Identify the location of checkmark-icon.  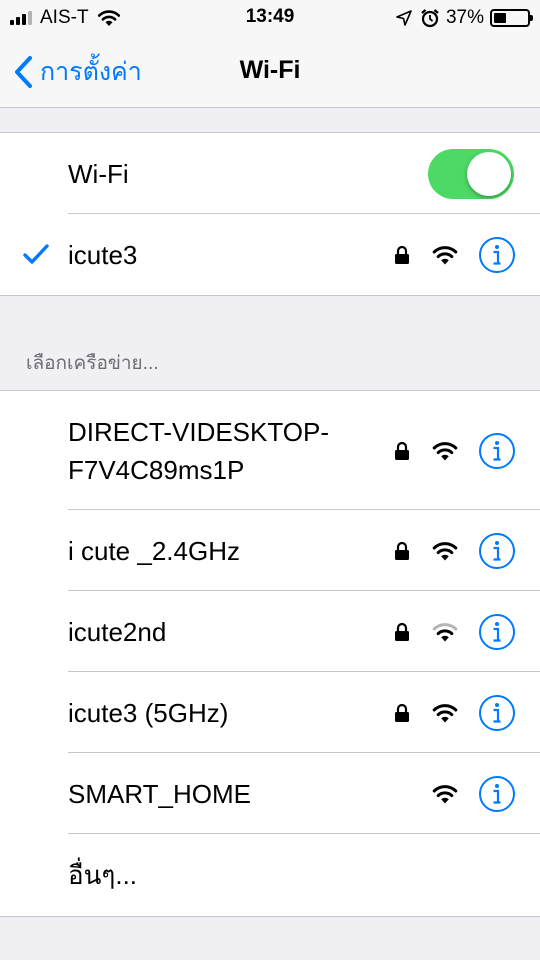
(36, 254).